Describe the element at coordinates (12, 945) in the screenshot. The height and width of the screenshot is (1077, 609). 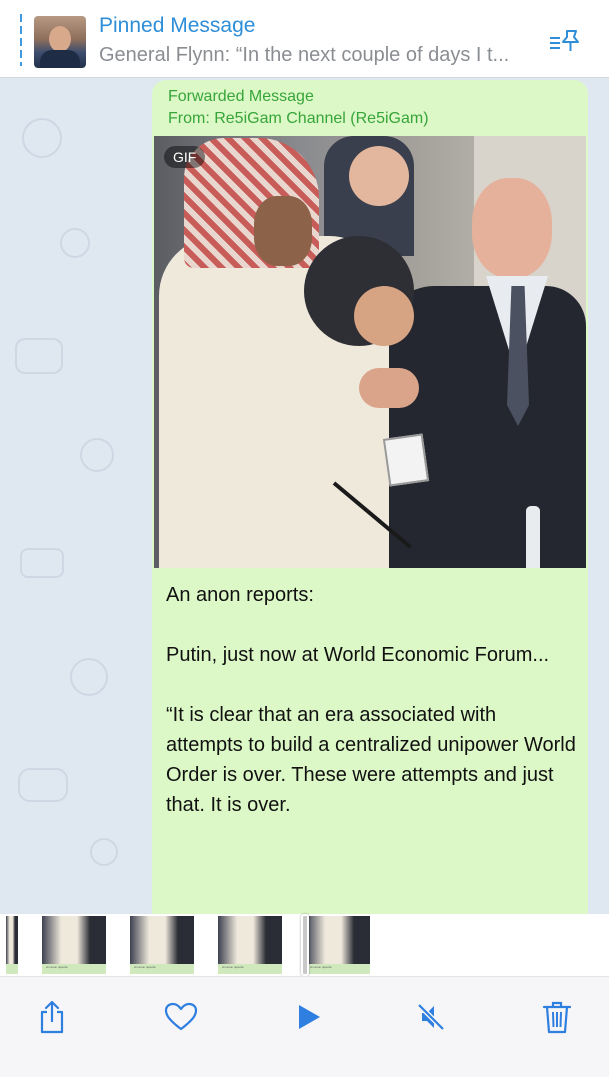
I see `scrubber-frame` at that location.